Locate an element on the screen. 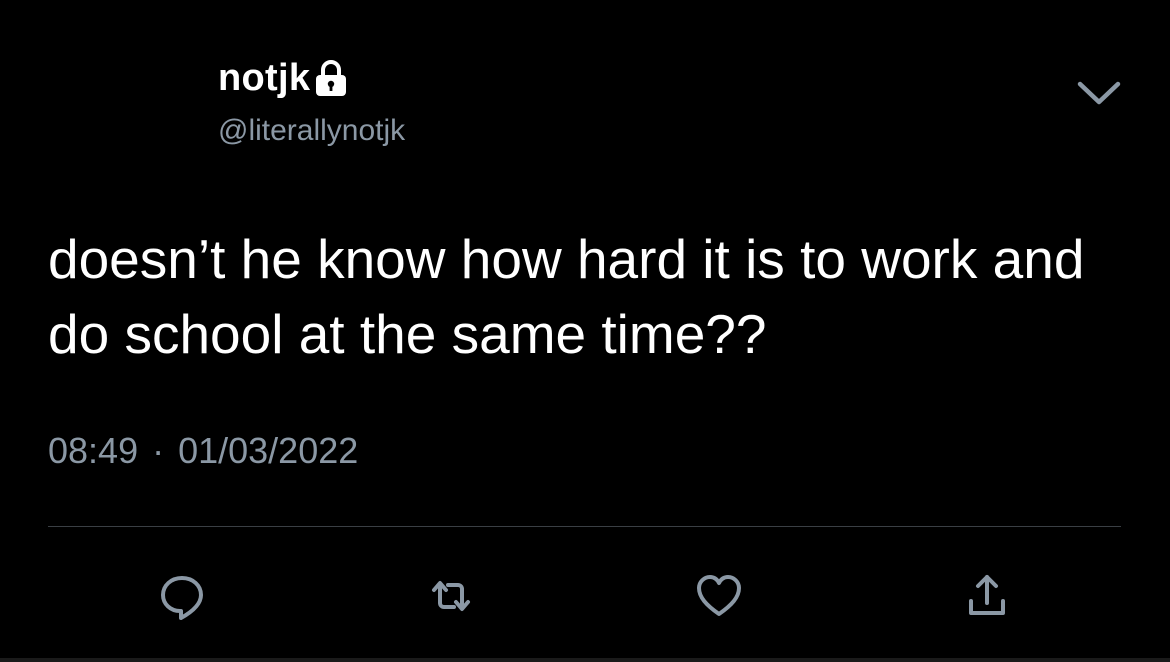 The height and width of the screenshot is (662, 1170). reply-icon is located at coordinates (182, 598).